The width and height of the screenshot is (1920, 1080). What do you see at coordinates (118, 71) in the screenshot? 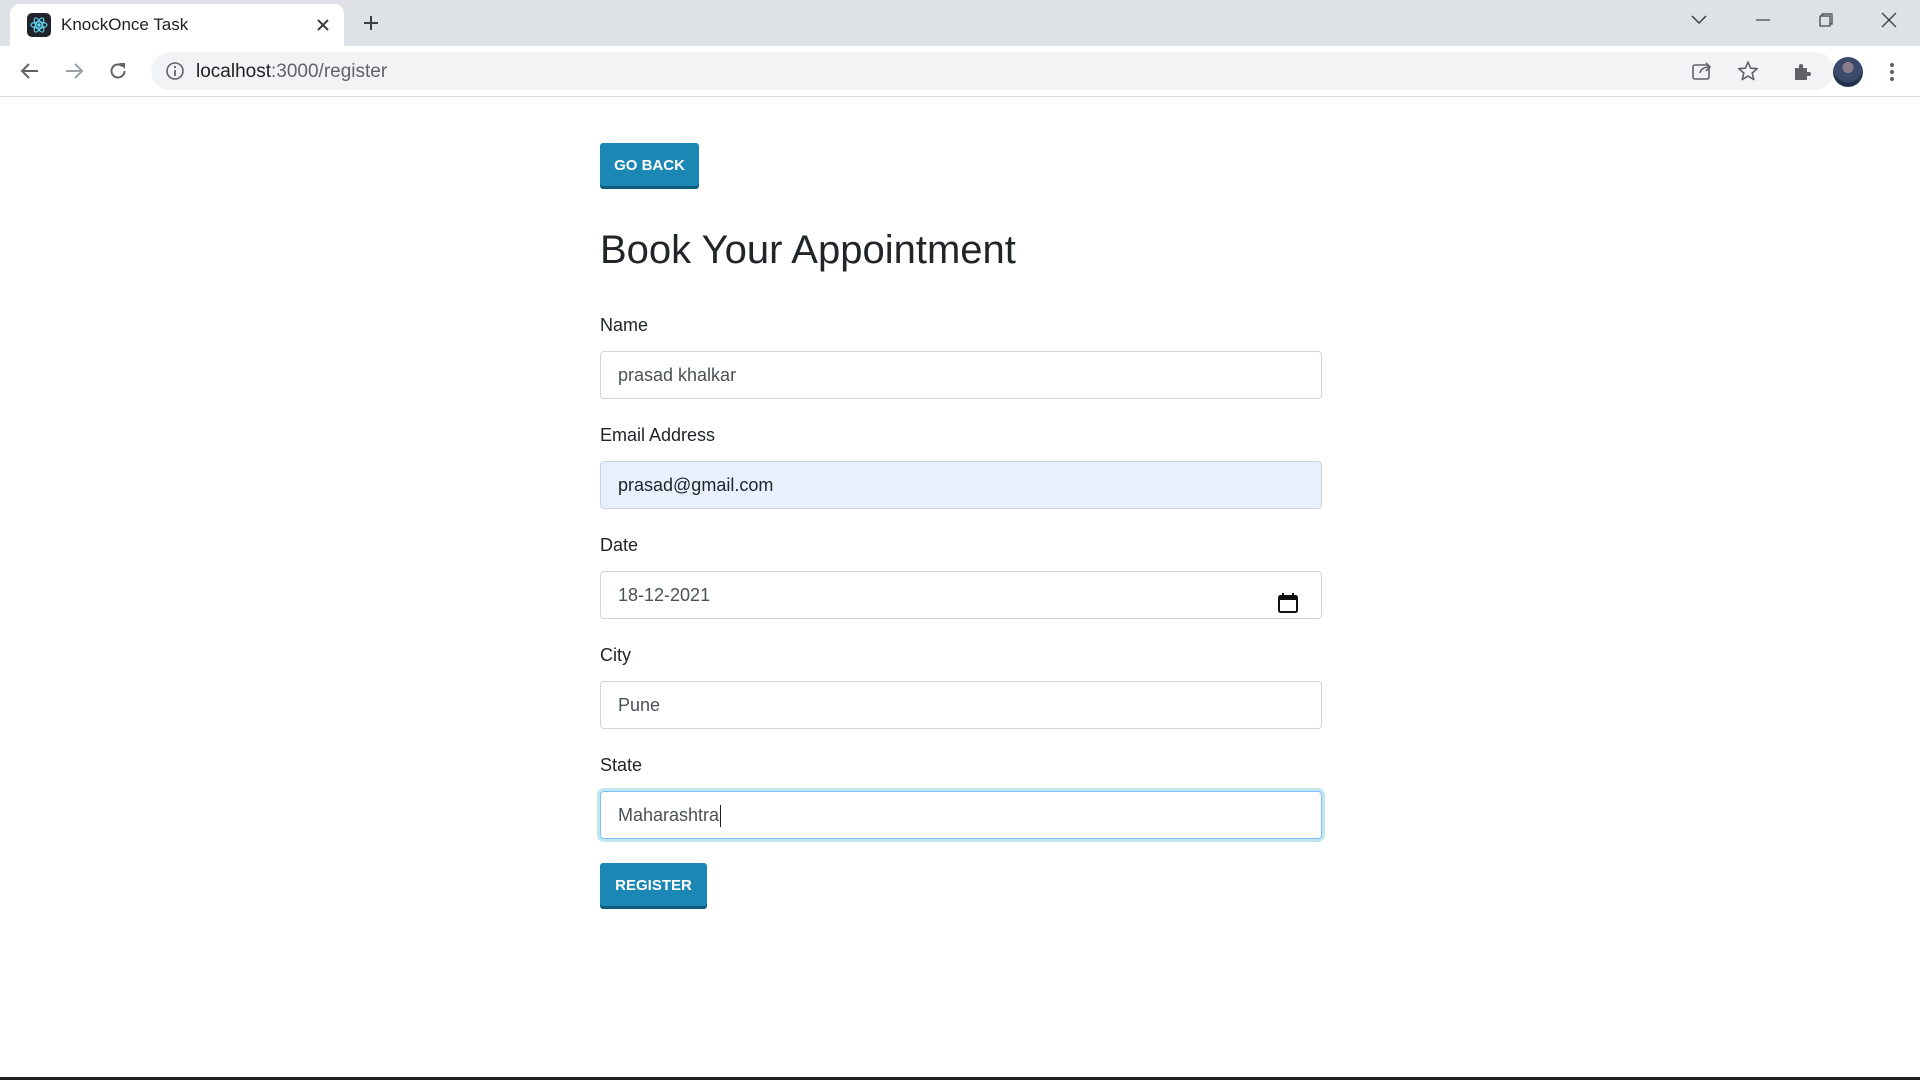
I see `reload-icon` at bounding box center [118, 71].